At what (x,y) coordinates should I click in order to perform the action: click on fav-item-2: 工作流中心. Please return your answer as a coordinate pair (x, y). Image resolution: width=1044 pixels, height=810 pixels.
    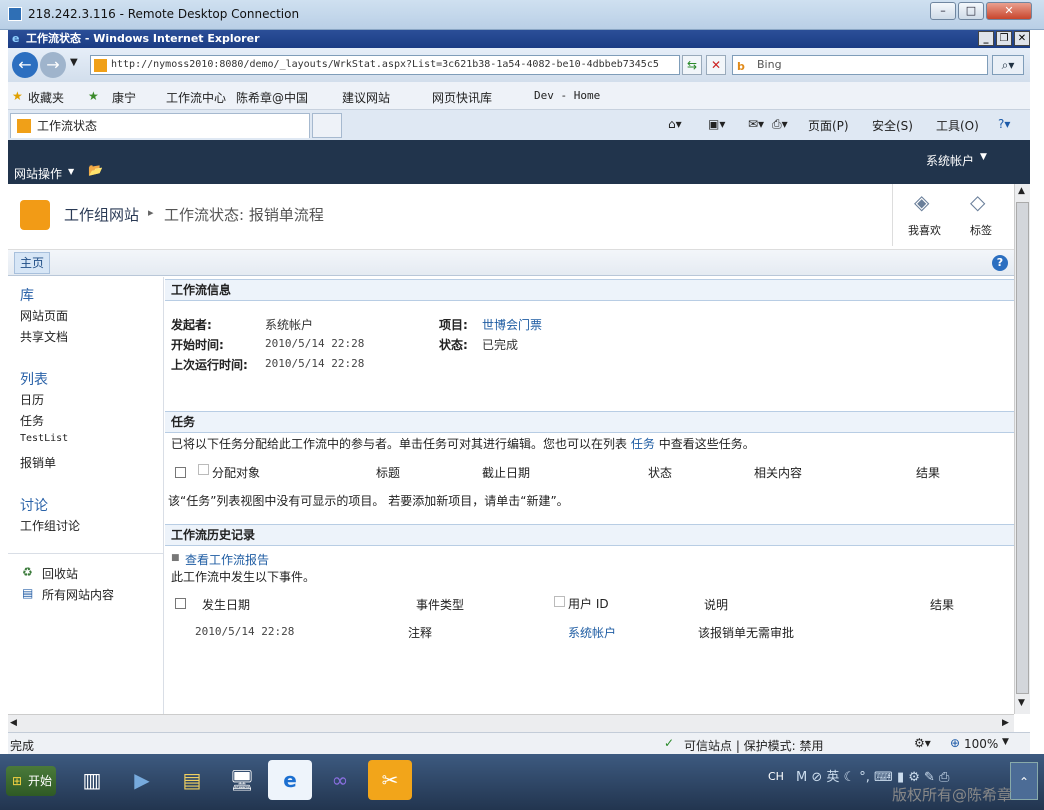
    Looking at the image, I should click on (196, 97).